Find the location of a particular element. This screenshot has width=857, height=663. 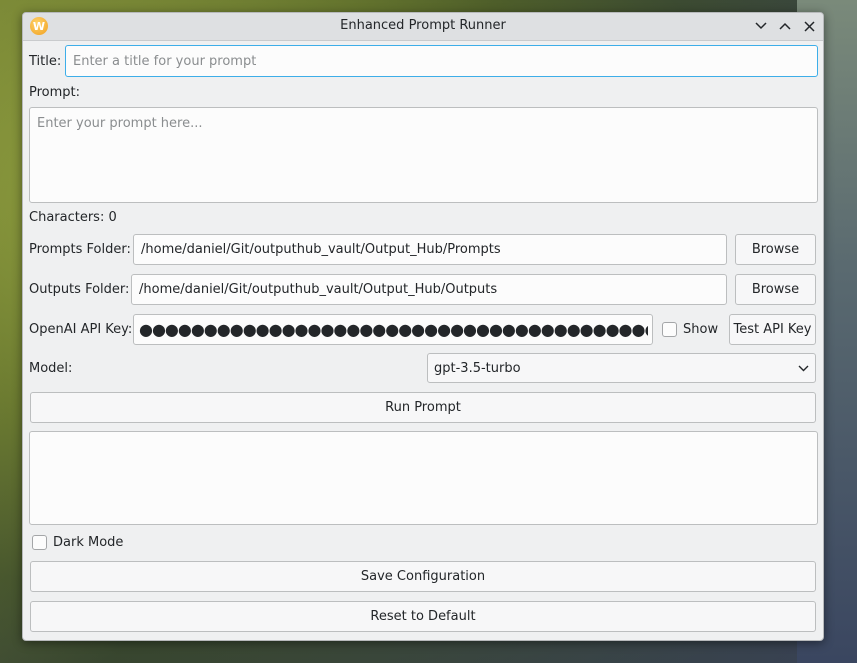

close-icon is located at coordinates (809, 26).